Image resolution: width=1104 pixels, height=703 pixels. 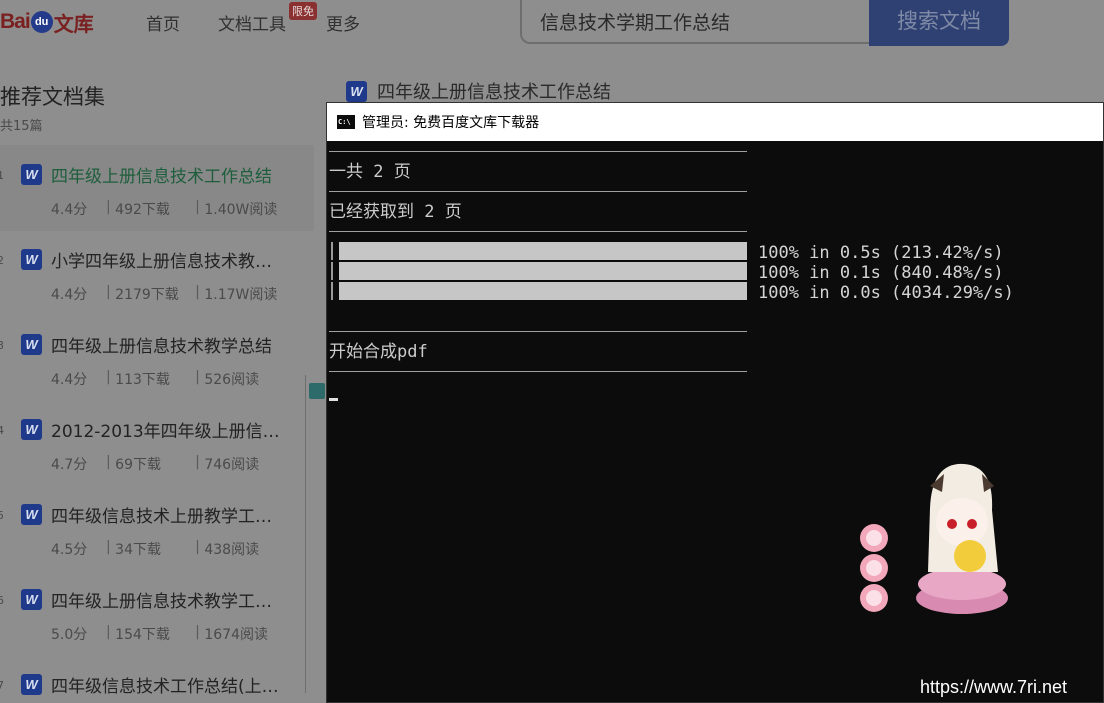 I want to click on doc-reads: 746阅读, so click(x=232, y=465).